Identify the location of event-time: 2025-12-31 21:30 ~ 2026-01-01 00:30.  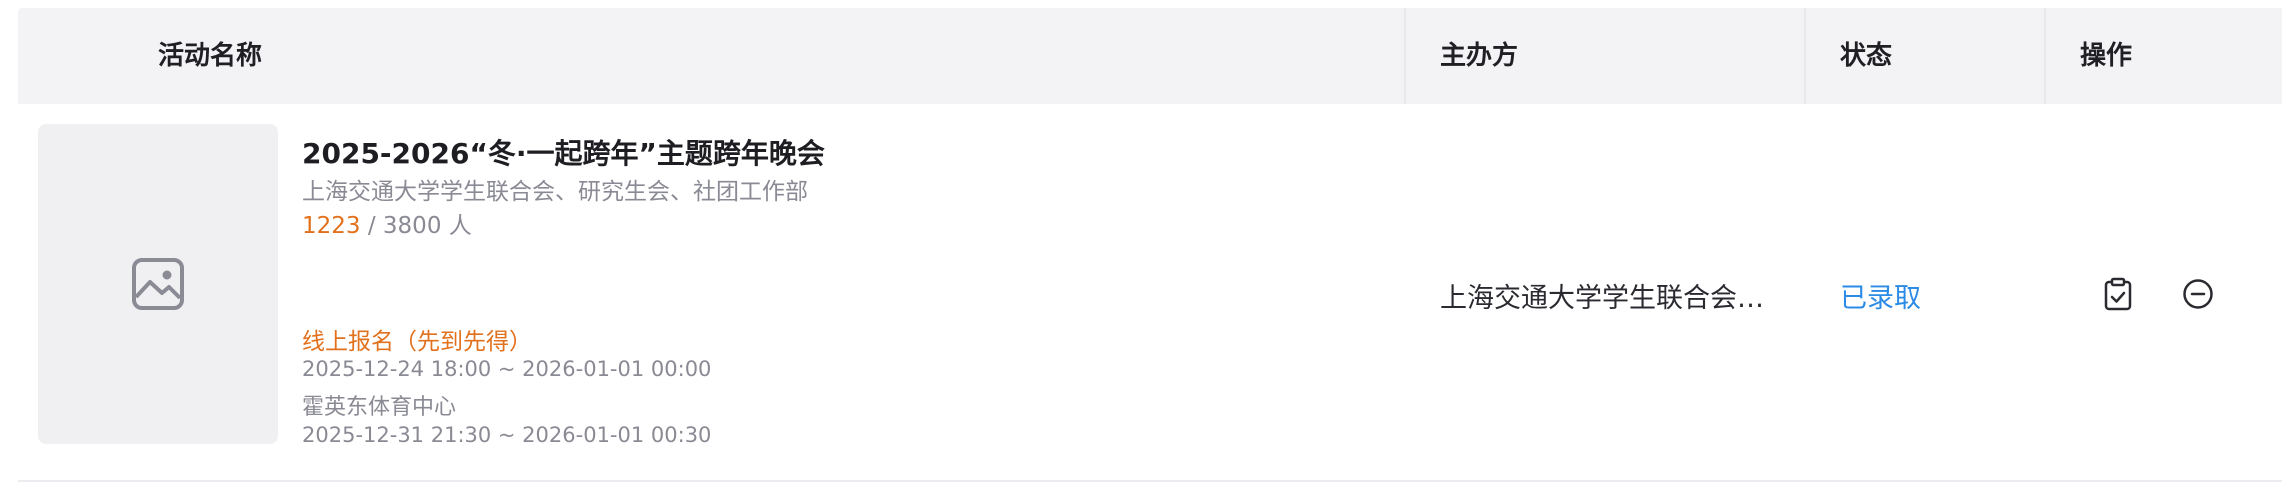
(507, 435).